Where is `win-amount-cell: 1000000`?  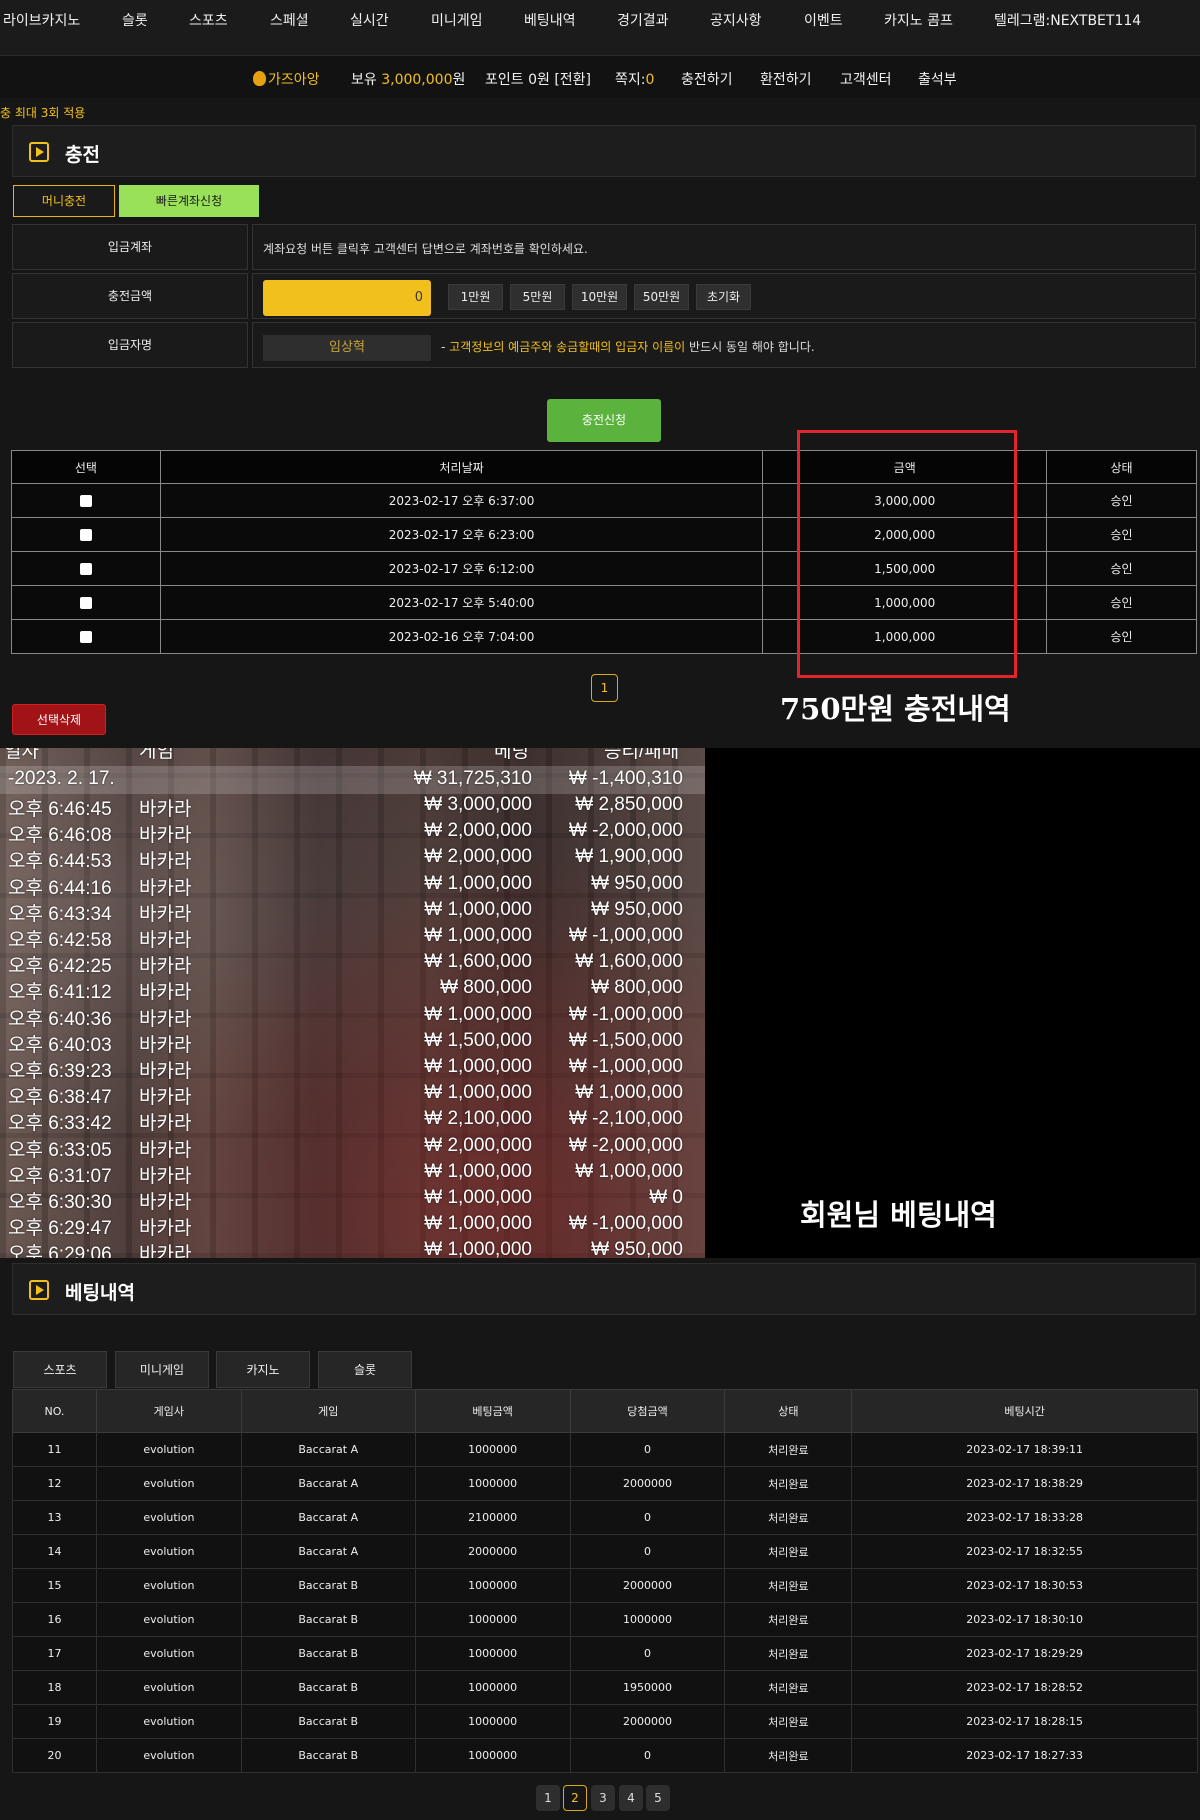 win-amount-cell: 1000000 is located at coordinates (647, 1619).